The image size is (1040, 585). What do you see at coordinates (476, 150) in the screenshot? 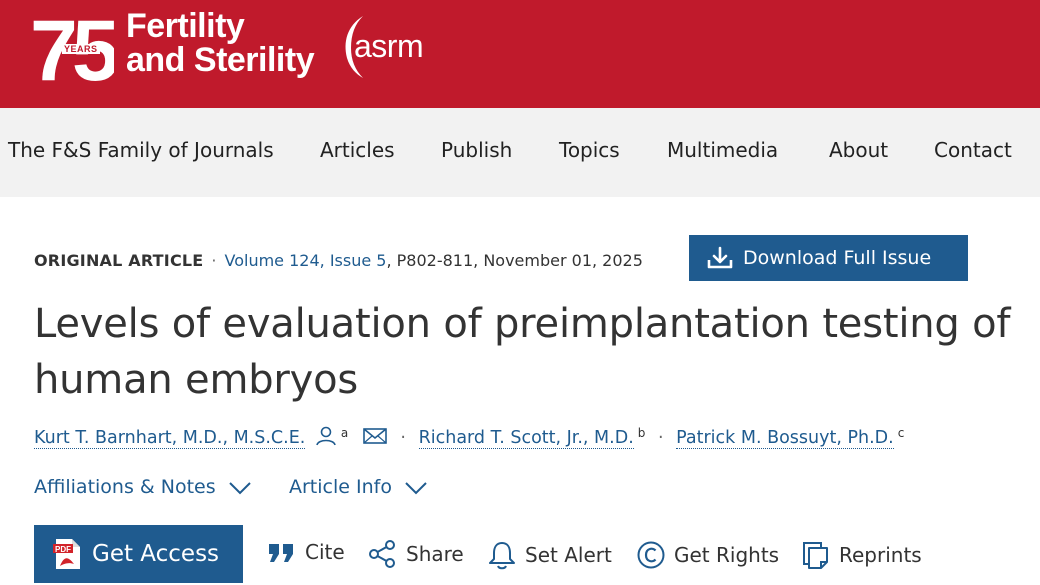
I see `nav-publish: Publish` at bounding box center [476, 150].